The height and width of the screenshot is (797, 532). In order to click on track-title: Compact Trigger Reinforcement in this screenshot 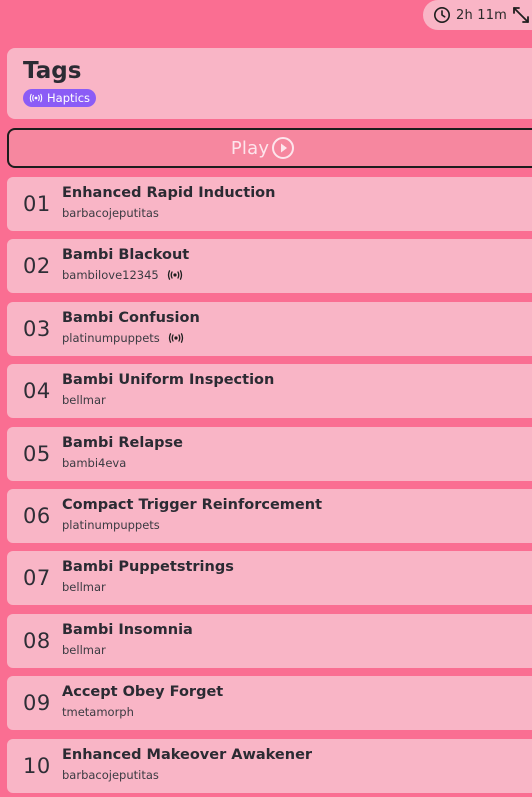, I will do `click(192, 504)`.